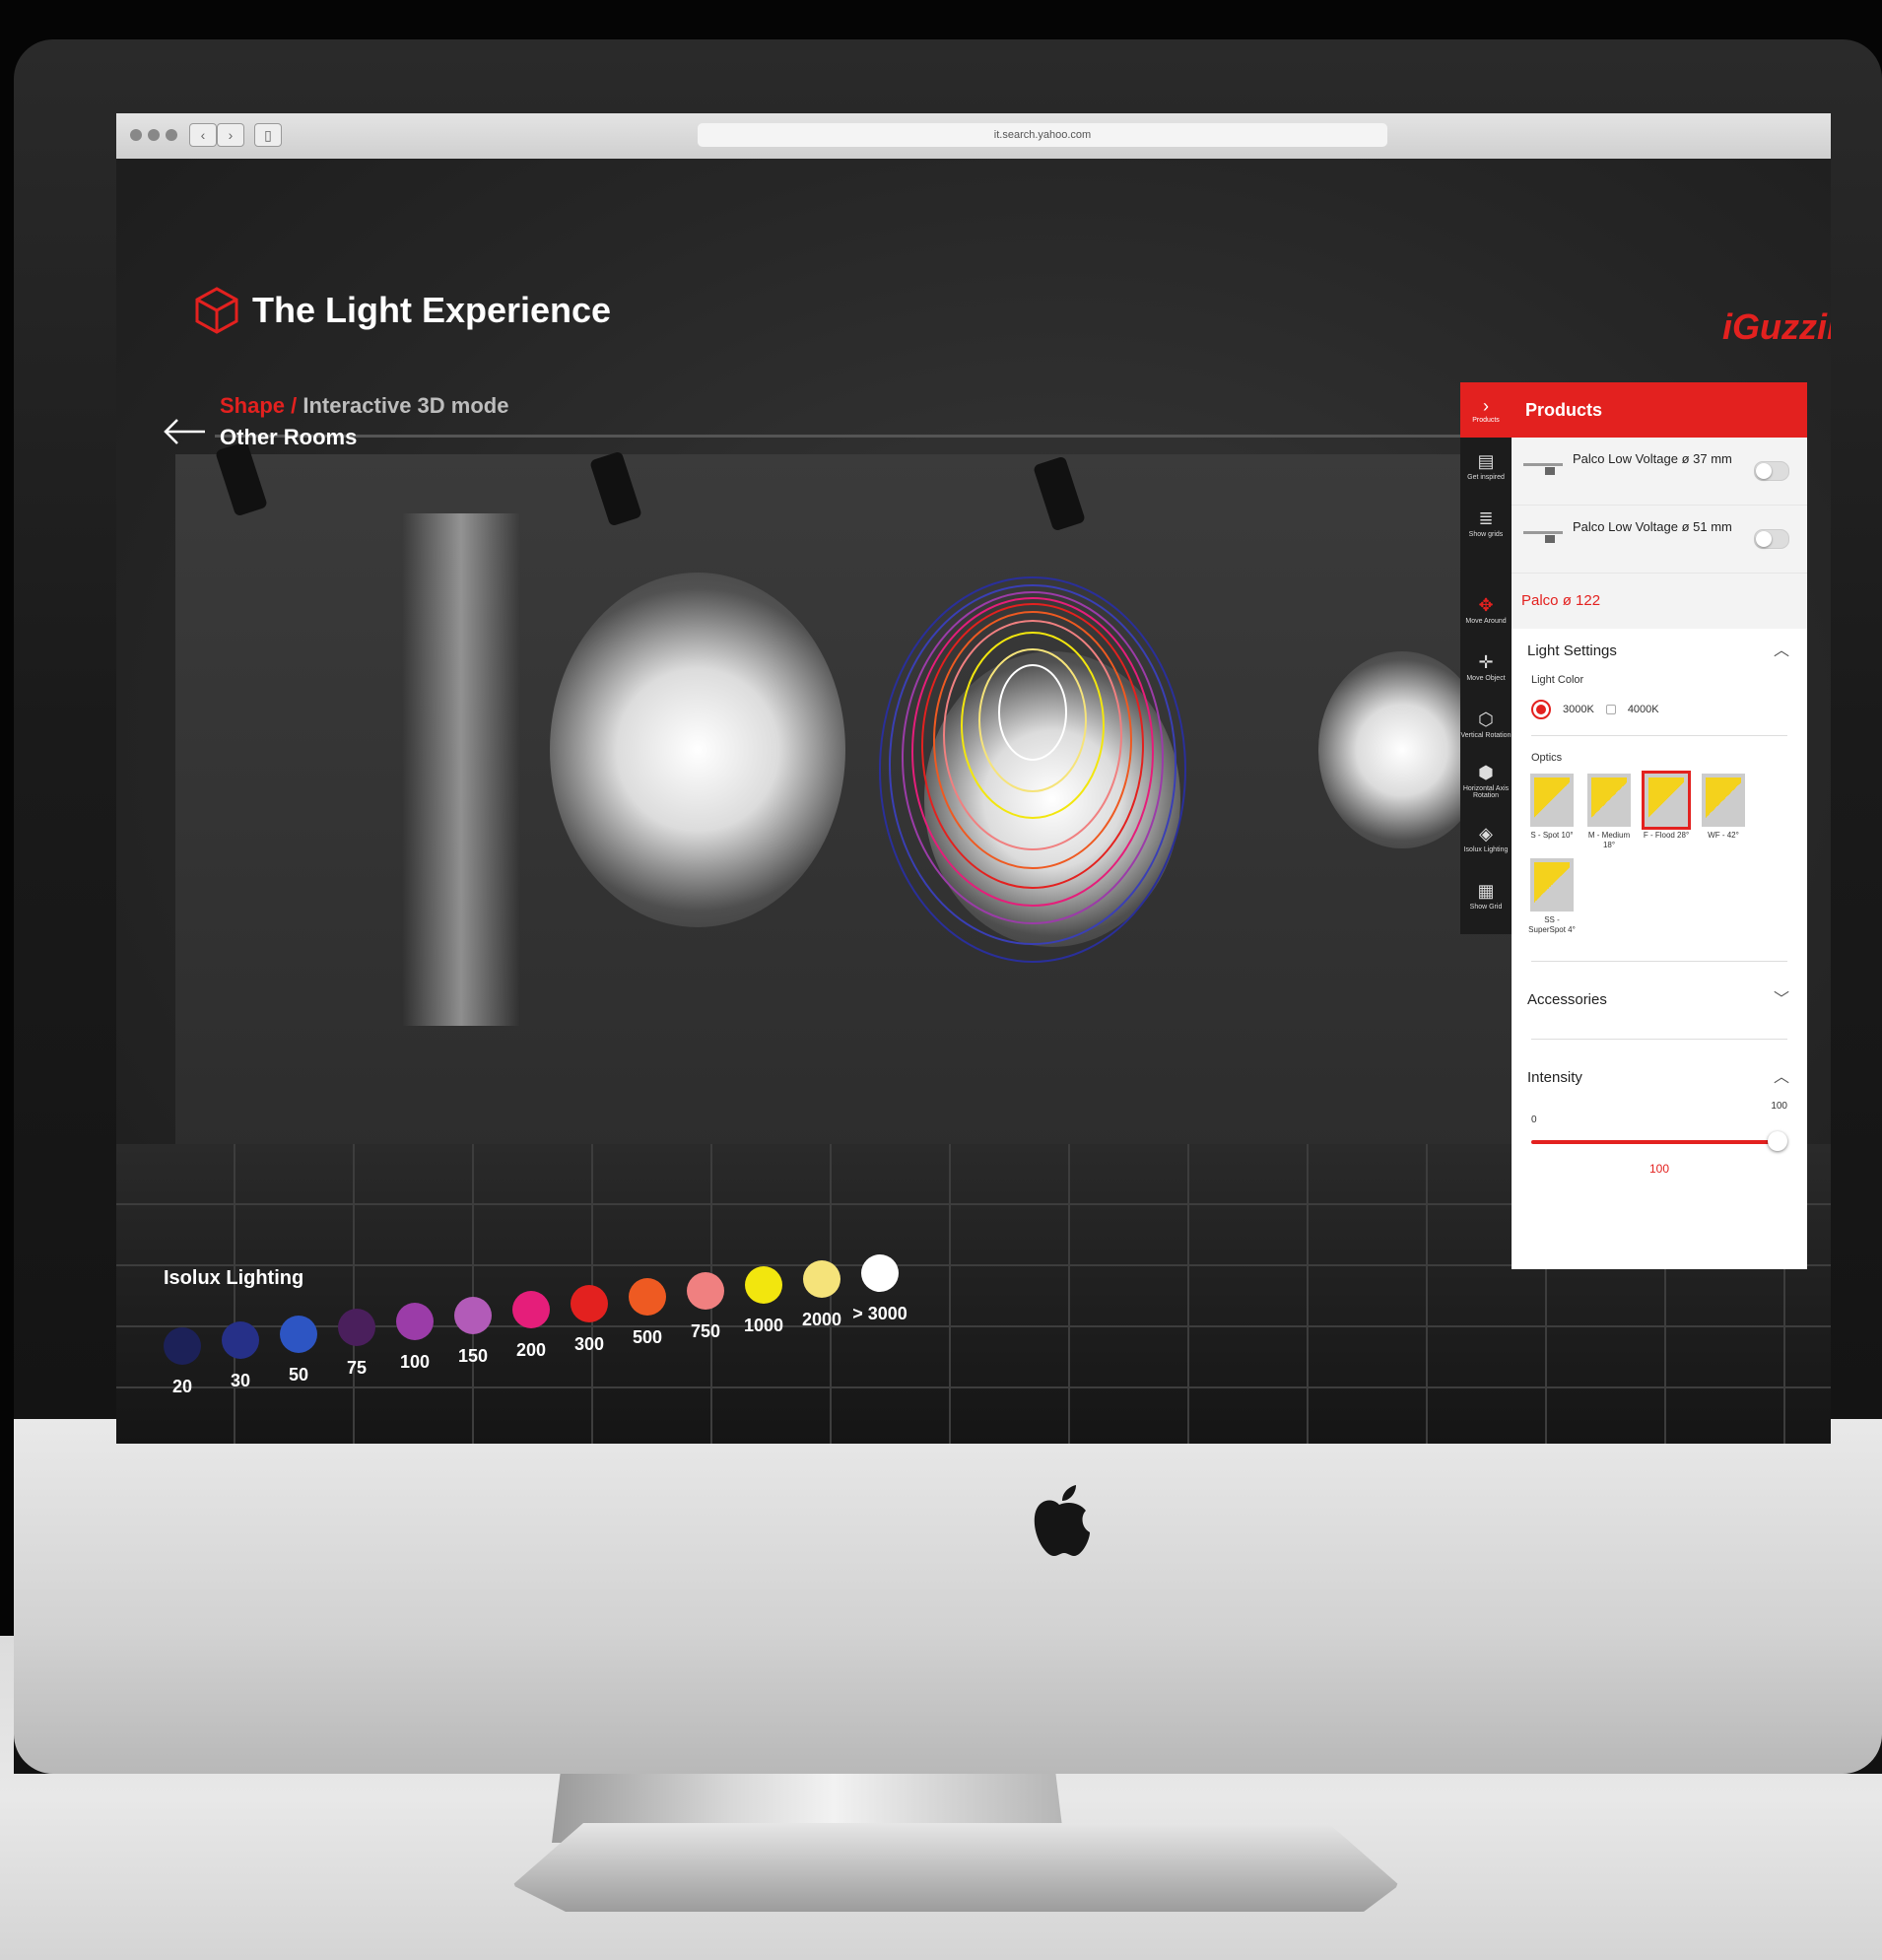 This screenshot has width=1882, height=1960. What do you see at coordinates (1486, 735) in the screenshot?
I see `rail-label: Vertical Rotation` at bounding box center [1486, 735].